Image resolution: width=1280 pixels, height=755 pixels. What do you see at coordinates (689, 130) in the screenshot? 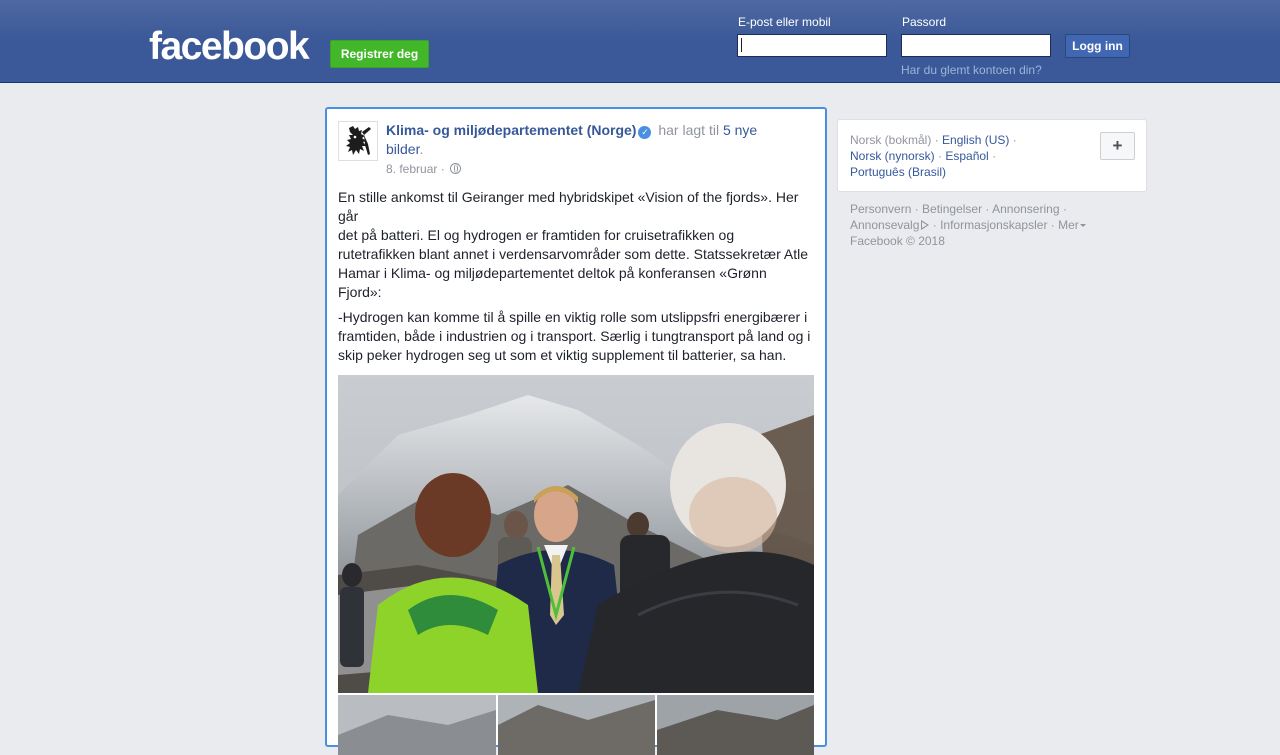
I see `post-action-text: har lagt til` at bounding box center [689, 130].